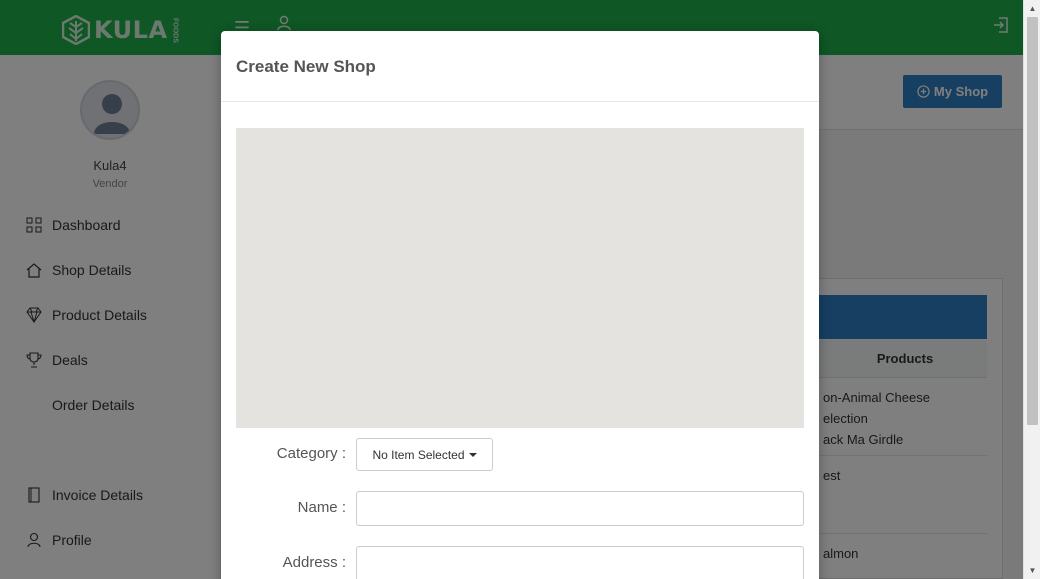  I want to click on modal-divider, so click(520, 101).